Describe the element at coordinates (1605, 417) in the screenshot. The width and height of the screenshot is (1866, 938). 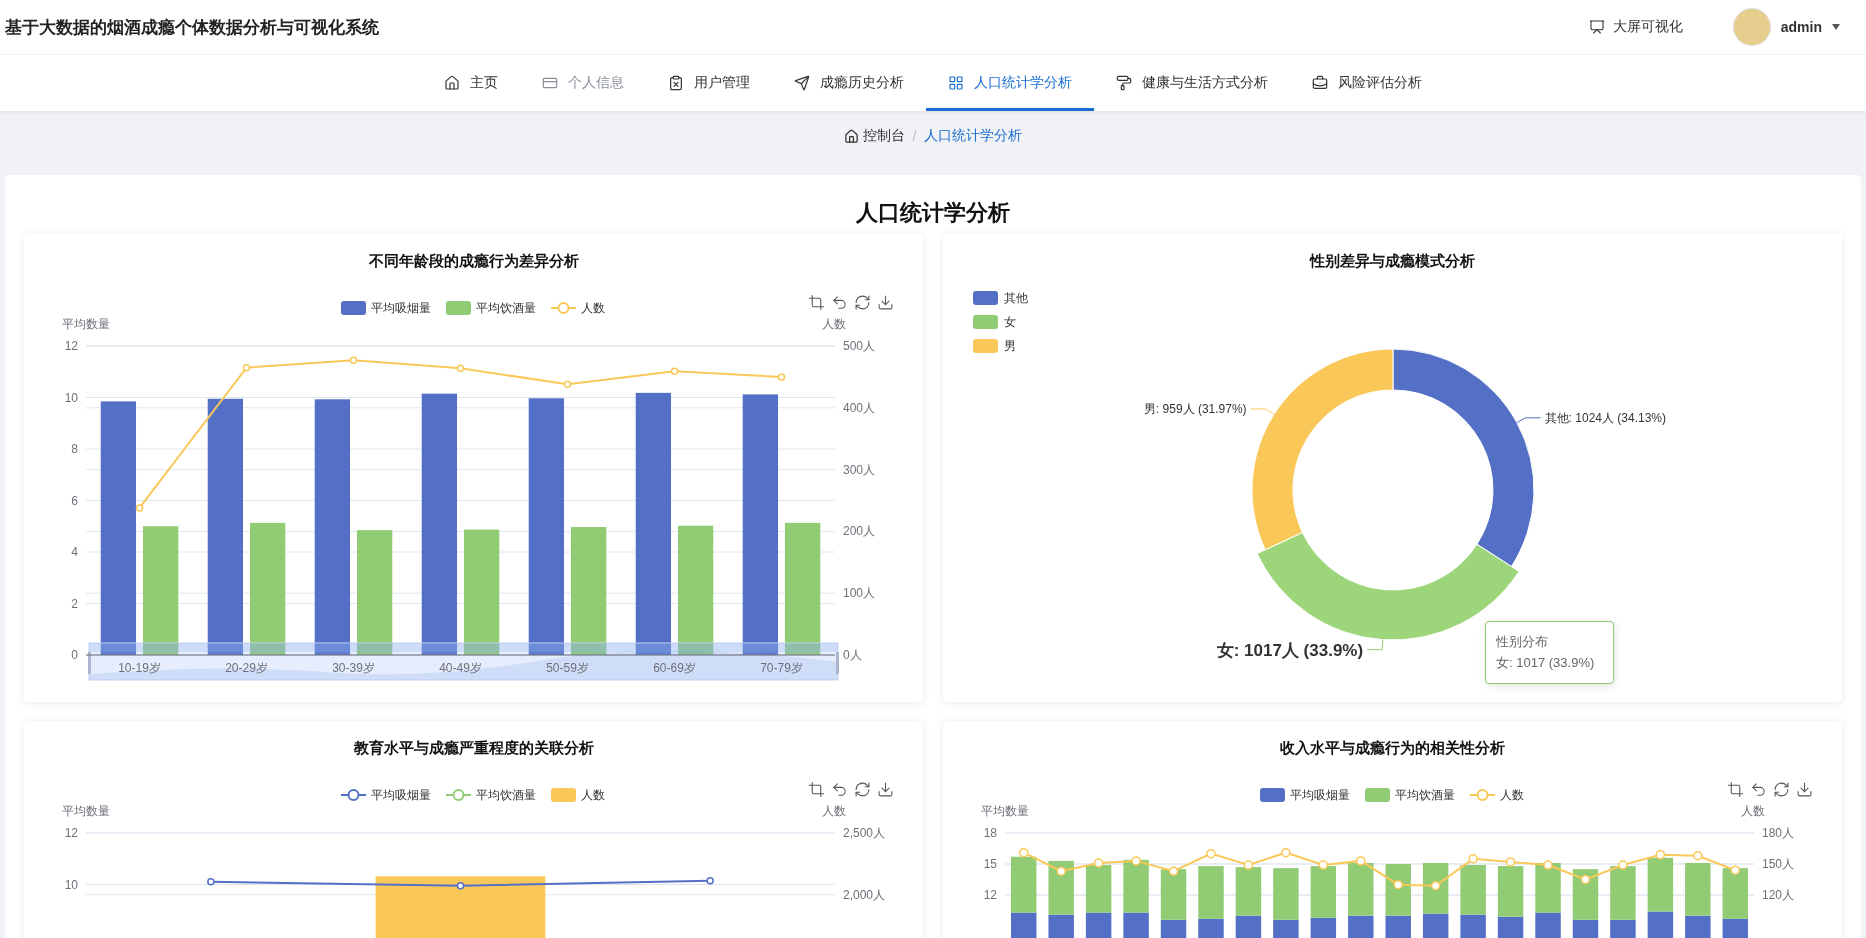
I see `slice-label: 其他: 1024人 (34.13%)` at that location.